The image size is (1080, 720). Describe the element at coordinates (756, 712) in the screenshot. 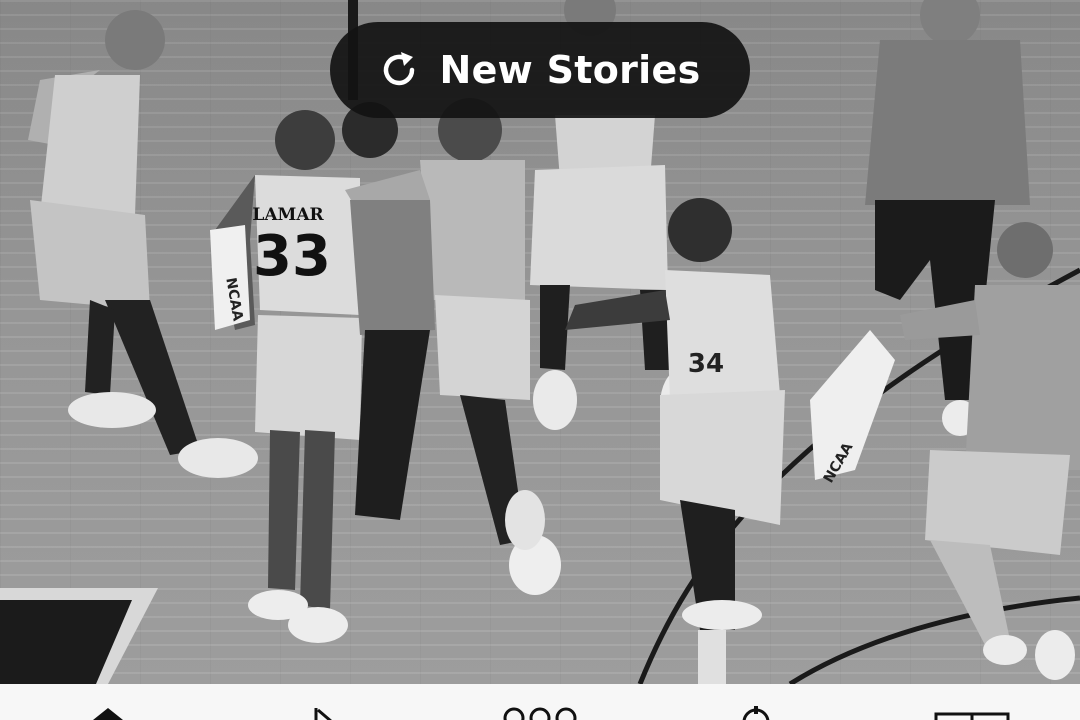

I see `location-icon` at that location.